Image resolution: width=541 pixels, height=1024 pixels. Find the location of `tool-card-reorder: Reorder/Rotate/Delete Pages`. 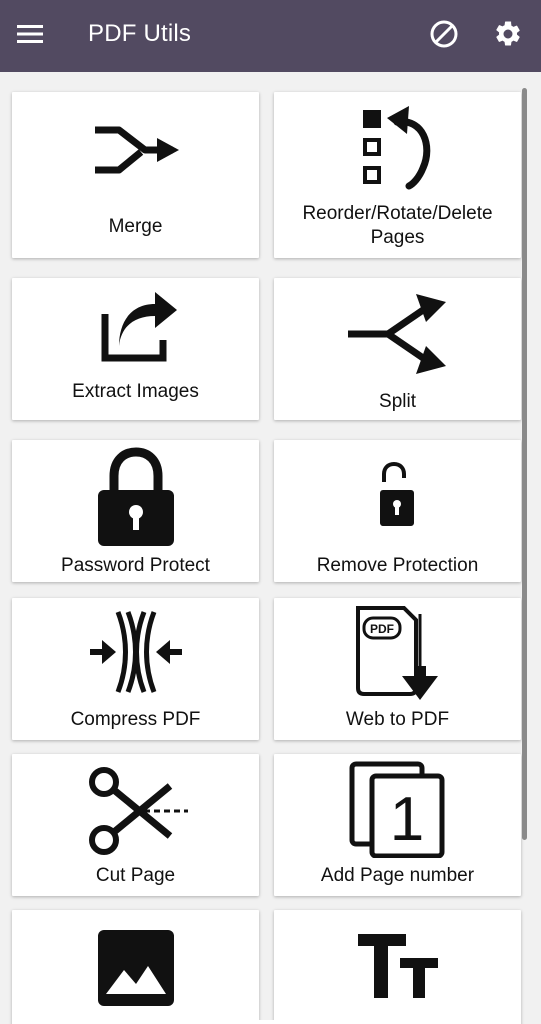

tool-card-reorder: Reorder/Rotate/Delete Pages is located at coordinates (397, 175).